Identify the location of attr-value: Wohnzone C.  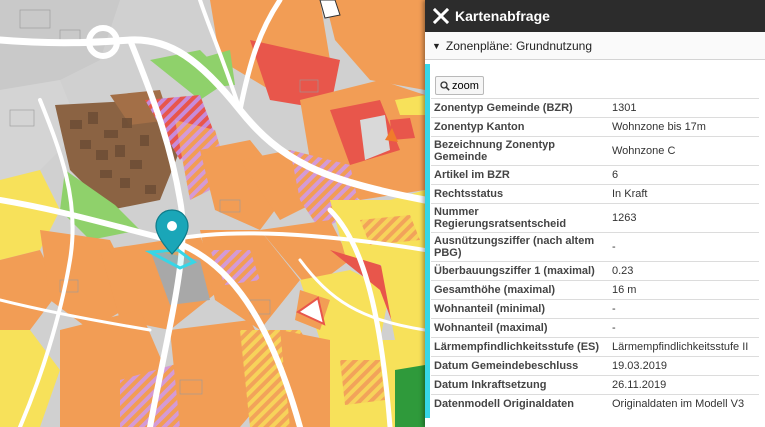
(684, 151).